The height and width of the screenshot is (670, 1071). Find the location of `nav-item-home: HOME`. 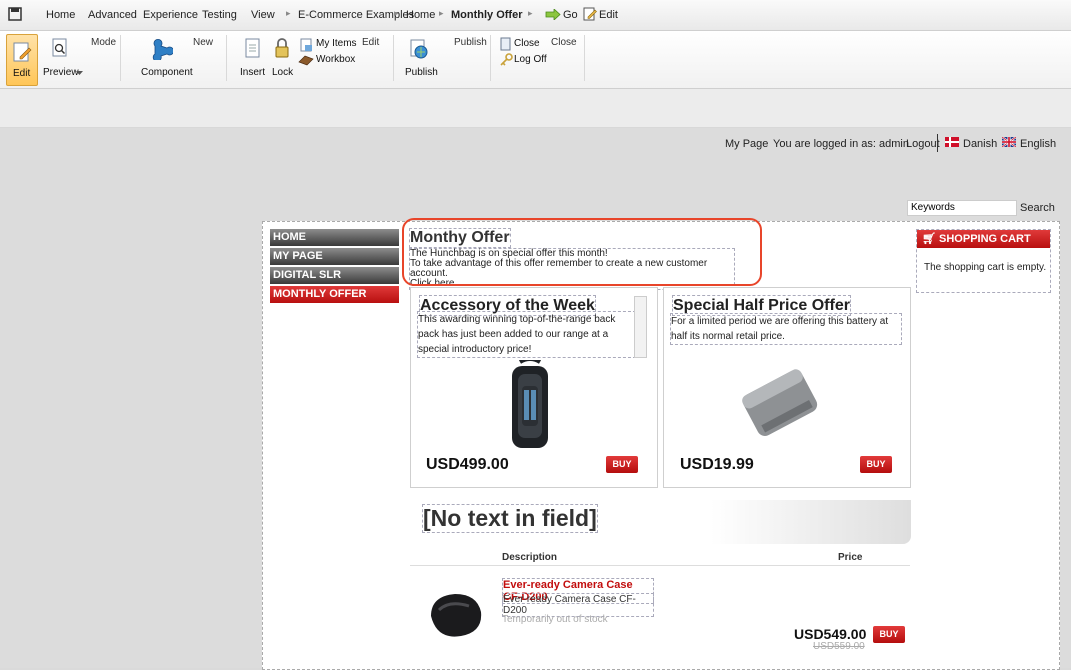

nav-item-home: HOME is located at coordinates (334, 237).